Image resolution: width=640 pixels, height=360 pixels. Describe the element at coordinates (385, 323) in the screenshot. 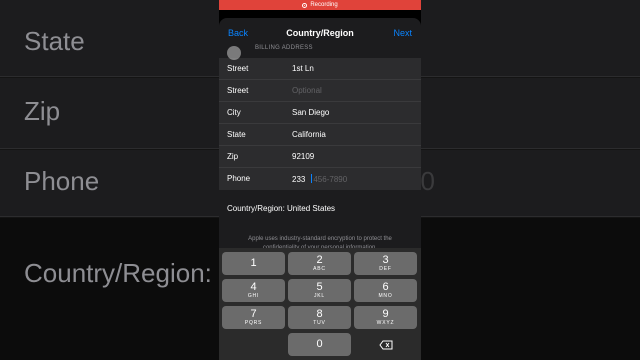

I see `key-letters: WXYZ` at that location.